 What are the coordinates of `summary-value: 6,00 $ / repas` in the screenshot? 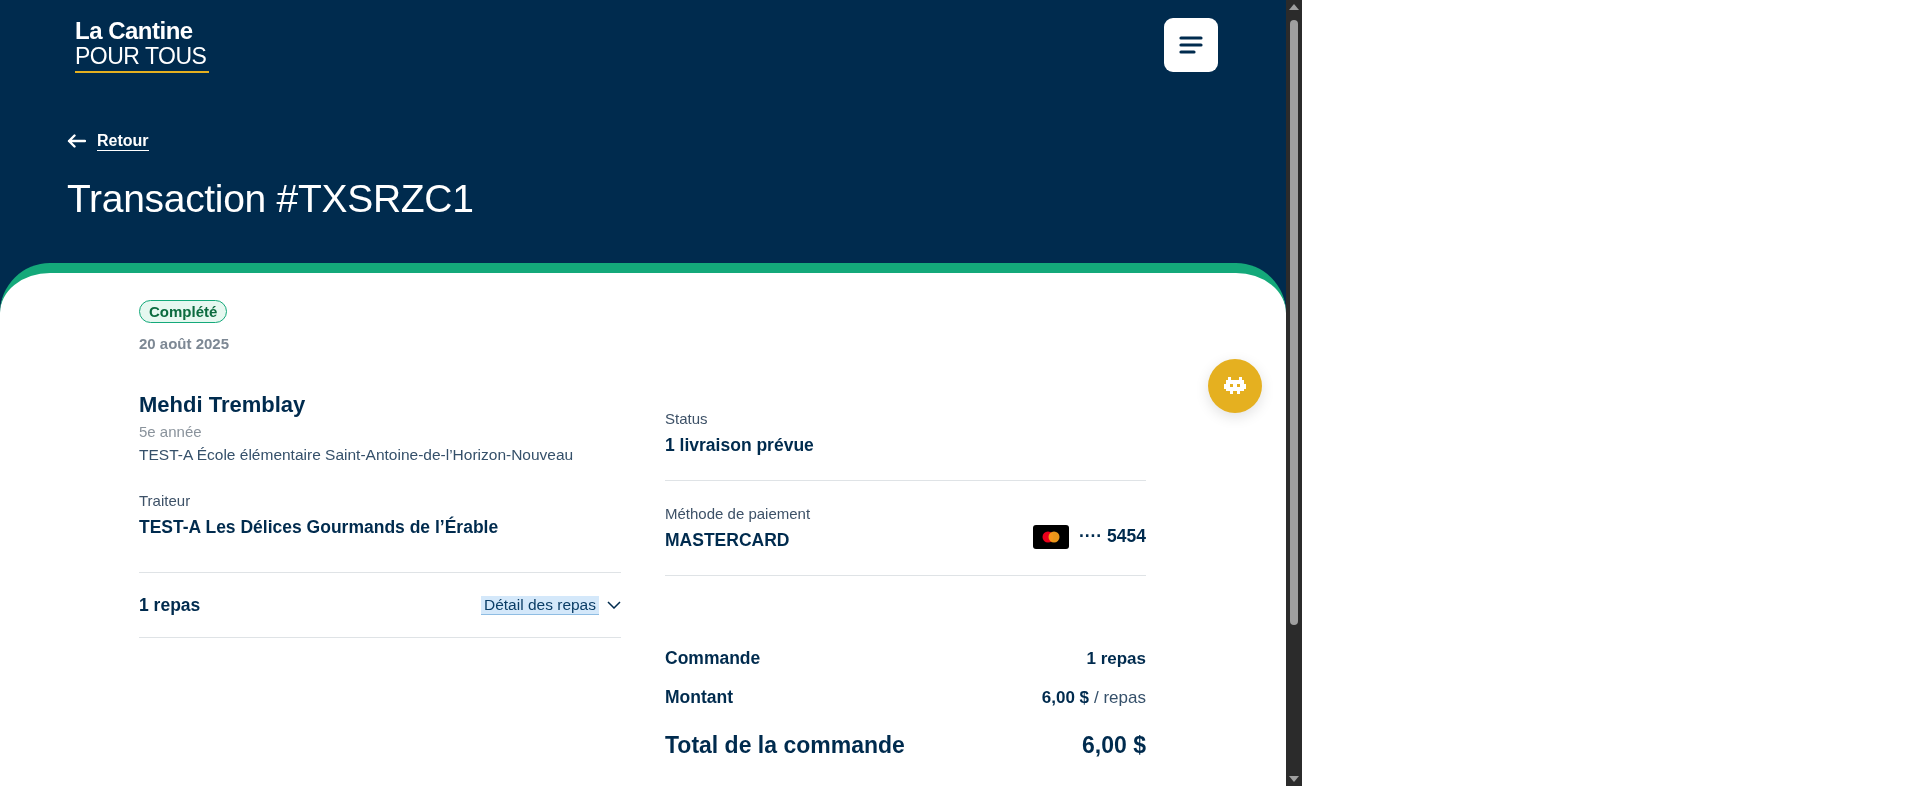 It's located at (1093, 698).